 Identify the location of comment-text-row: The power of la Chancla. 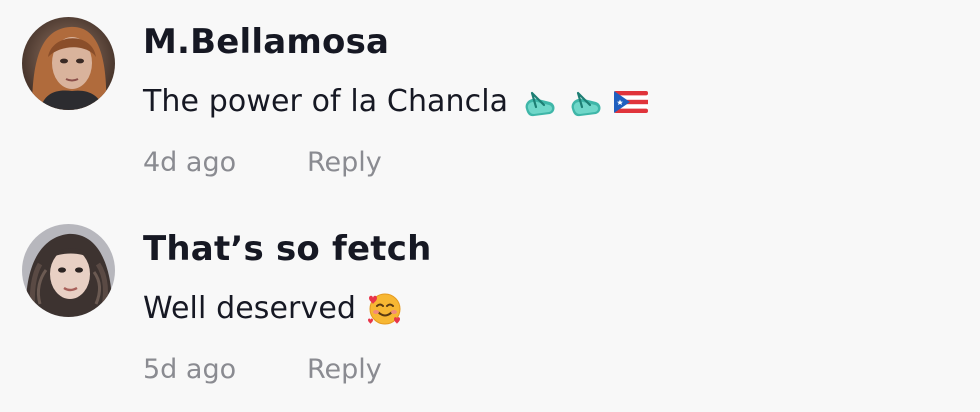
(396, 102).